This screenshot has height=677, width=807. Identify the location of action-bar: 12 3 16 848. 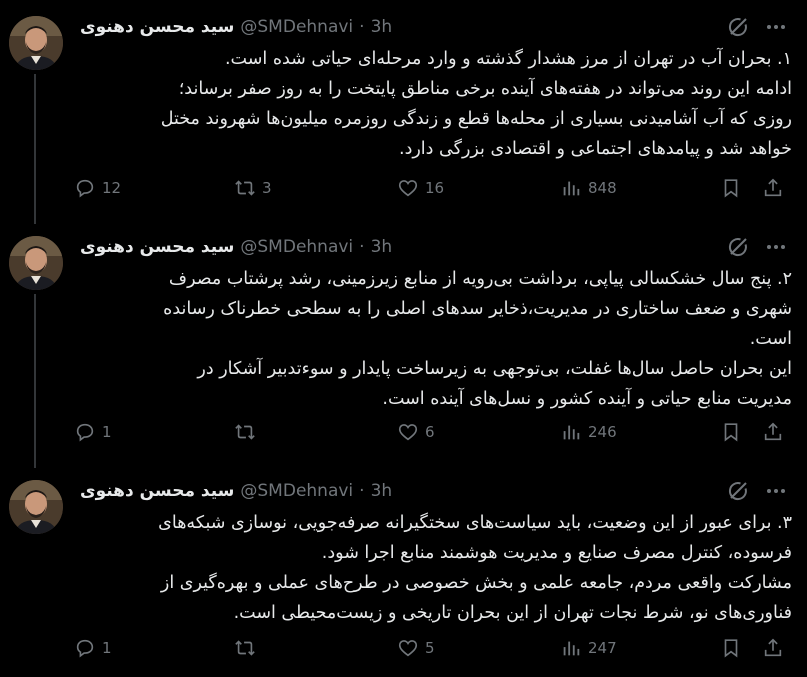
(432, 188).